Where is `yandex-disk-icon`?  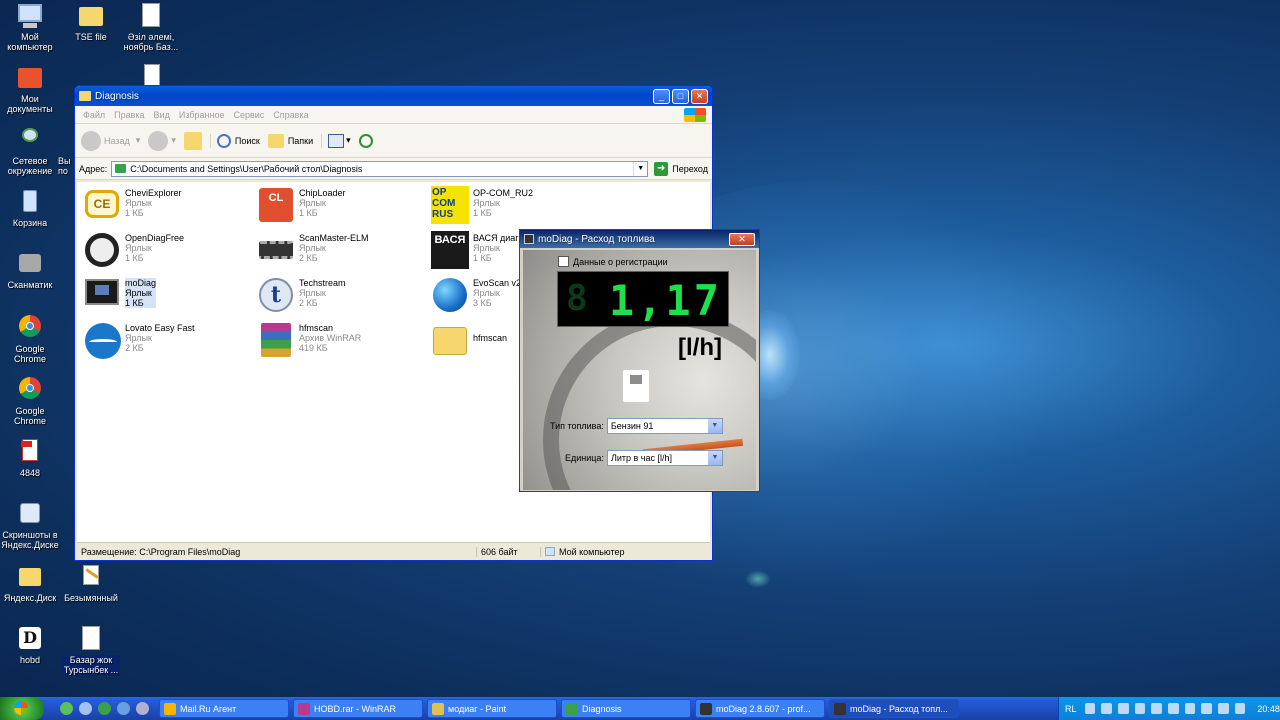
yandex-disk-icon is located at coordinates (30, 577).